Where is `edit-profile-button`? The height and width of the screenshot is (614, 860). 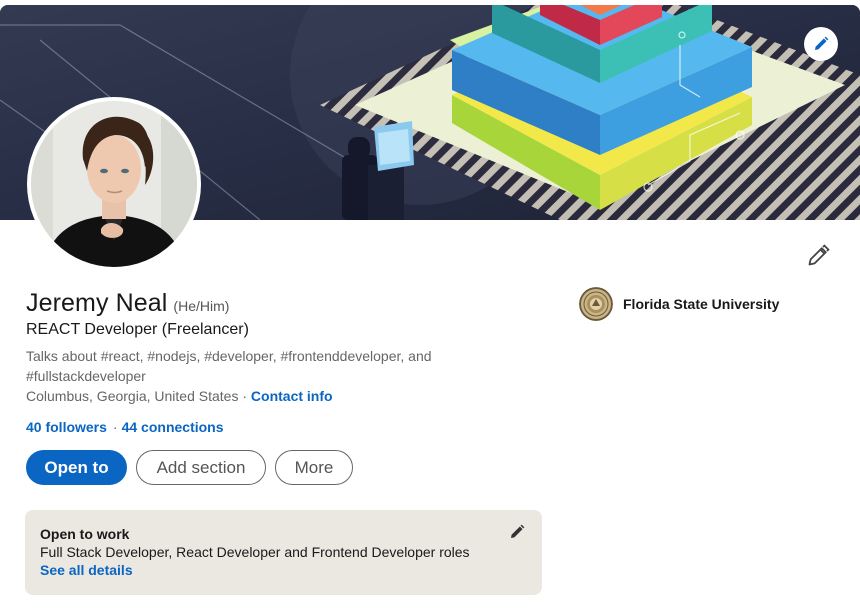 edit-profile-button is located at coordinates (818, 256).